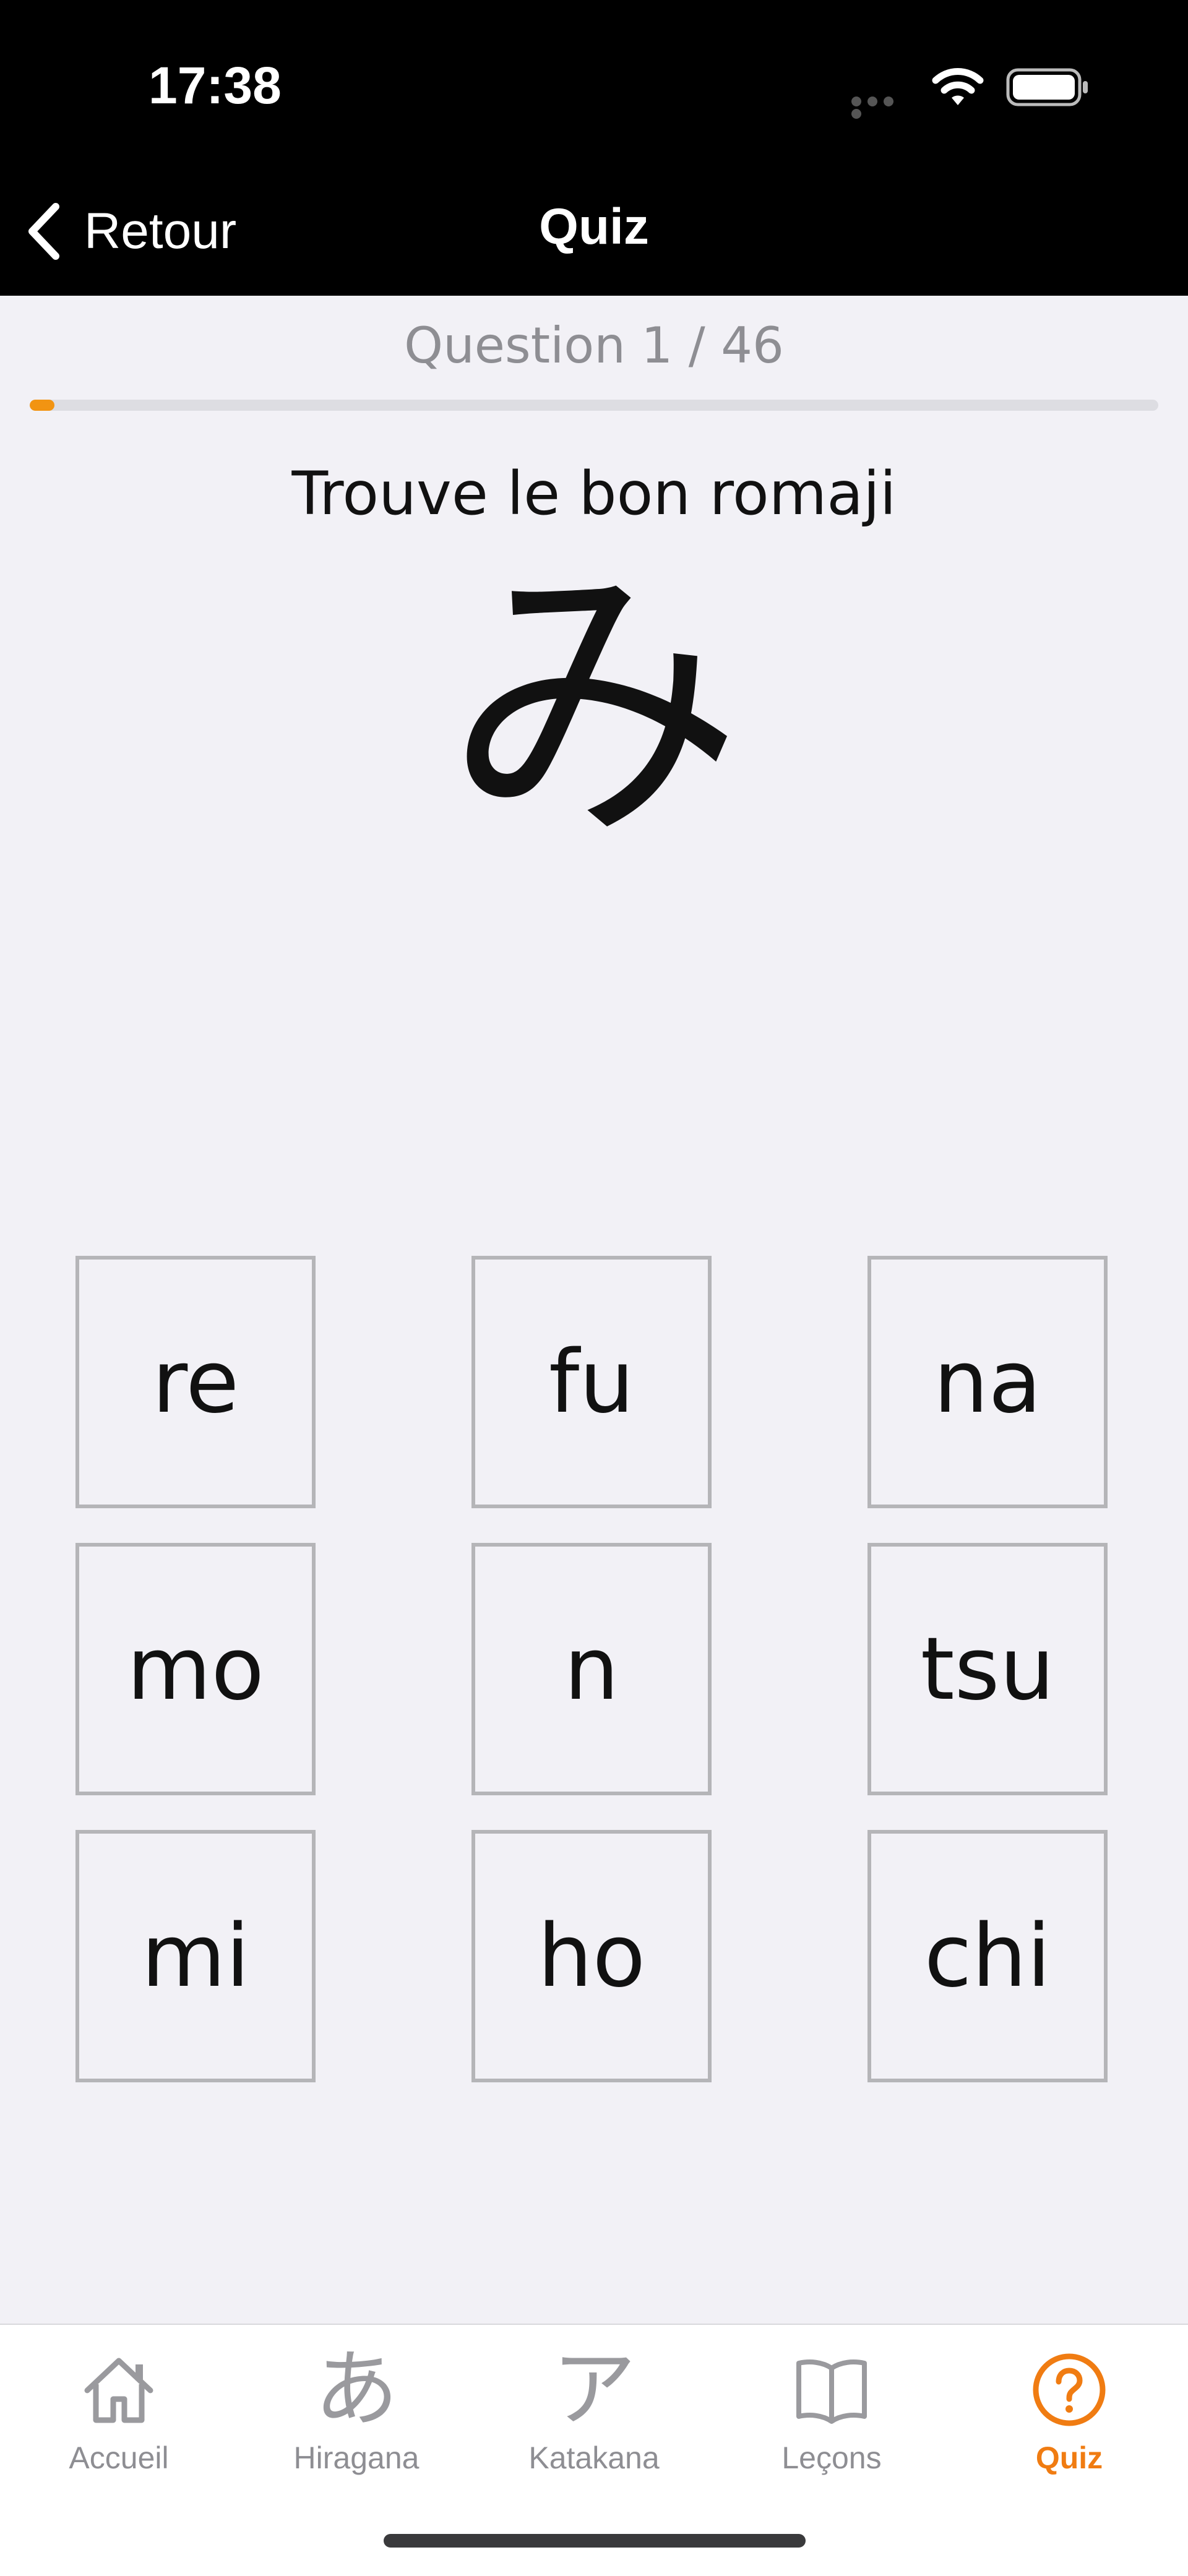  Describe the element at coordinates (987, 1669) in the screenshot. I see `answer-option: tsu` at that location.